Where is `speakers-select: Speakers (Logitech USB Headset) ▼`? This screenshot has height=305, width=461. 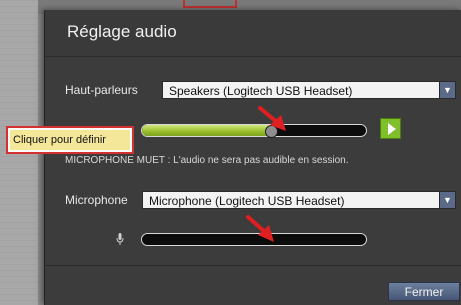
speakers-select: Speakers (Logitech USB Headset) ▼ is located at coordinates (309, 90).